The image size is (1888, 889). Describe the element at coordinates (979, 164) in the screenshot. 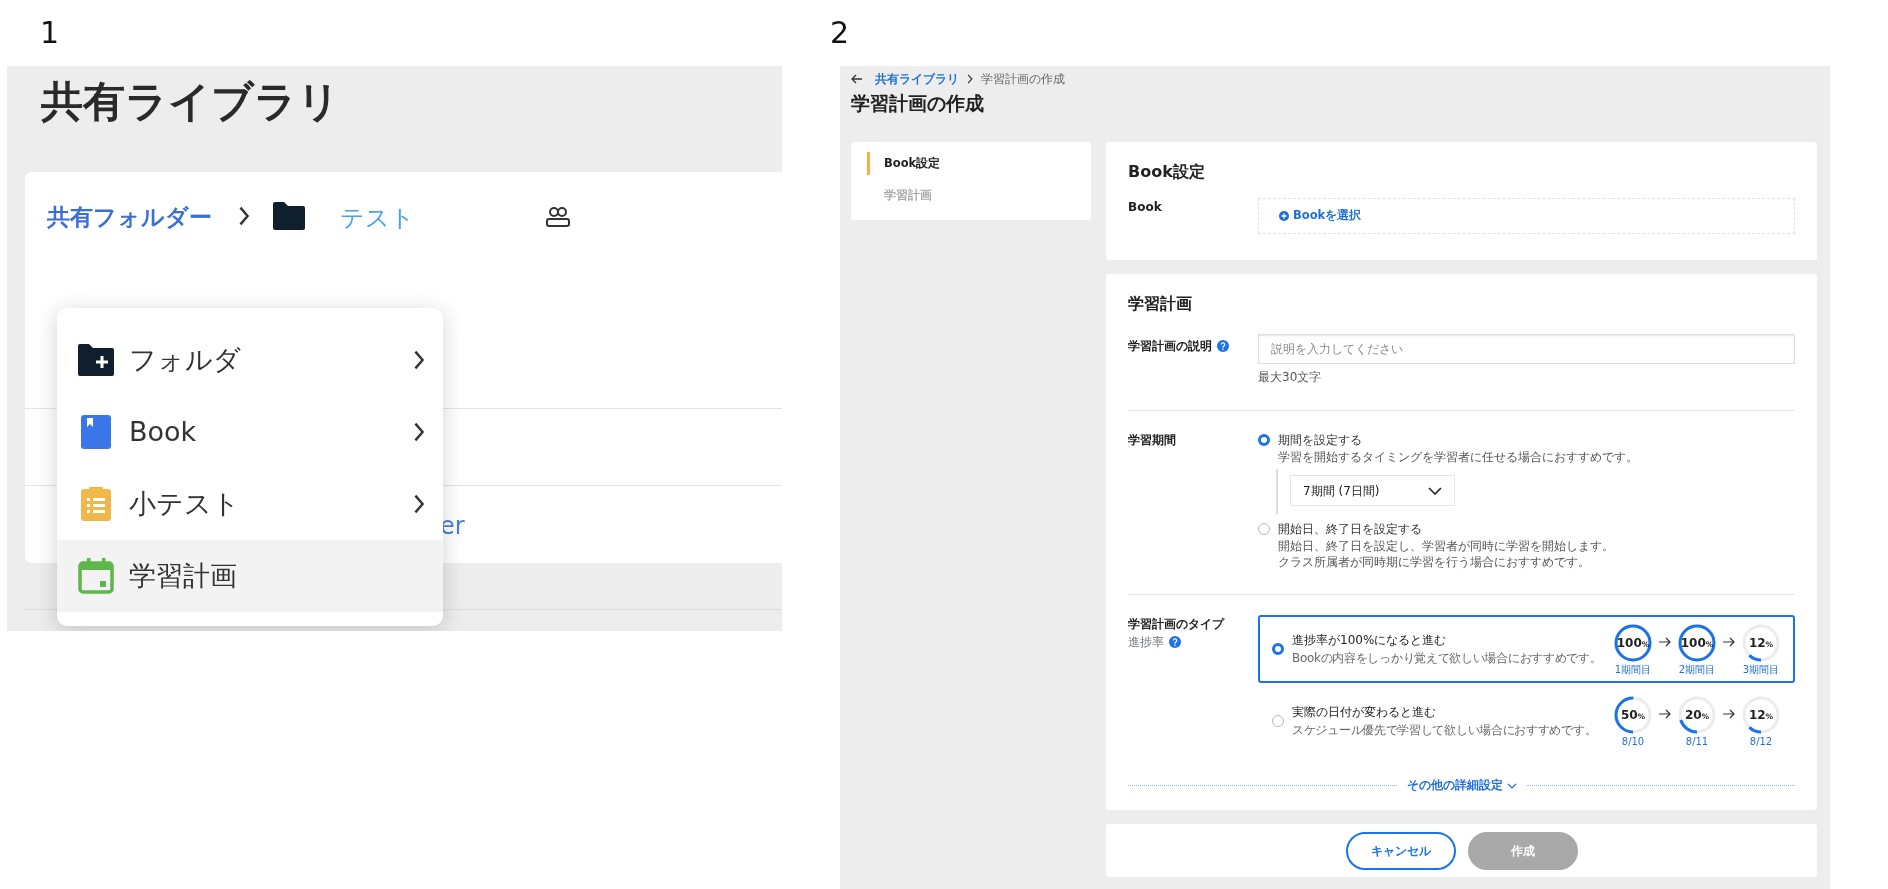

I see `nav-item: Book設定` at that location.